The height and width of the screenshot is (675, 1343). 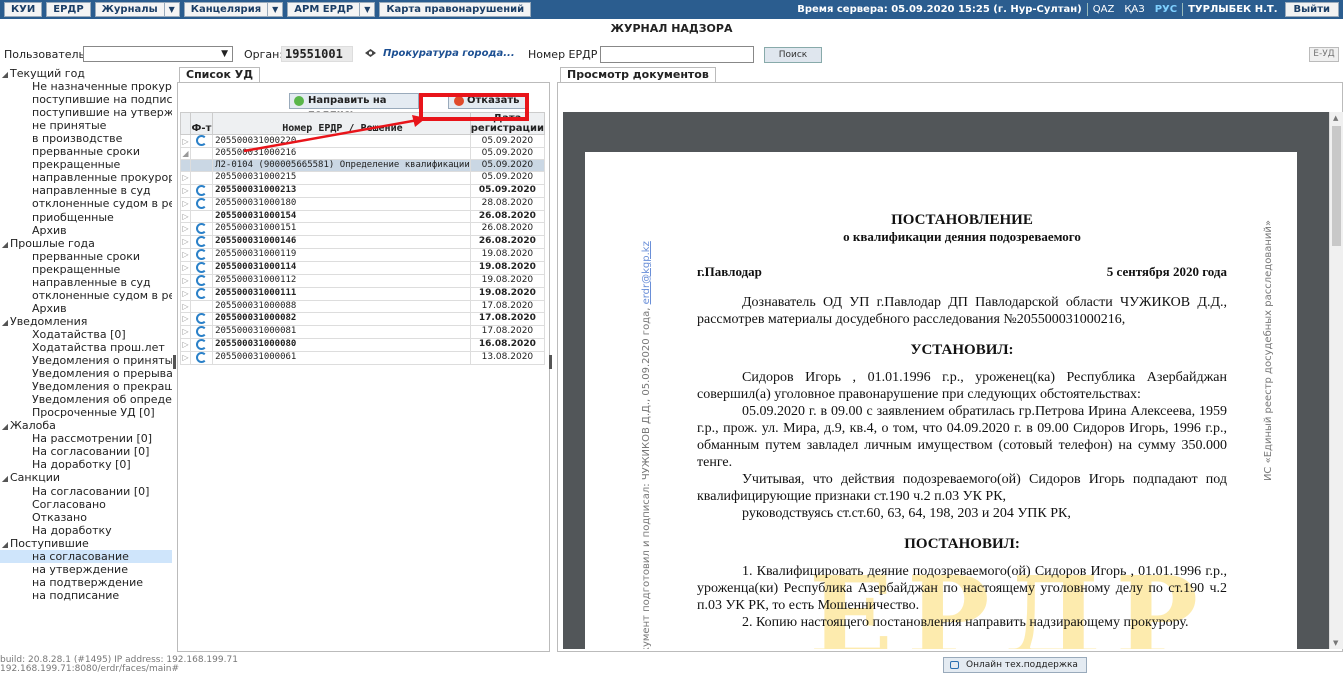 I want to click on tree-item: на согласование, so click(x=86, y=556).